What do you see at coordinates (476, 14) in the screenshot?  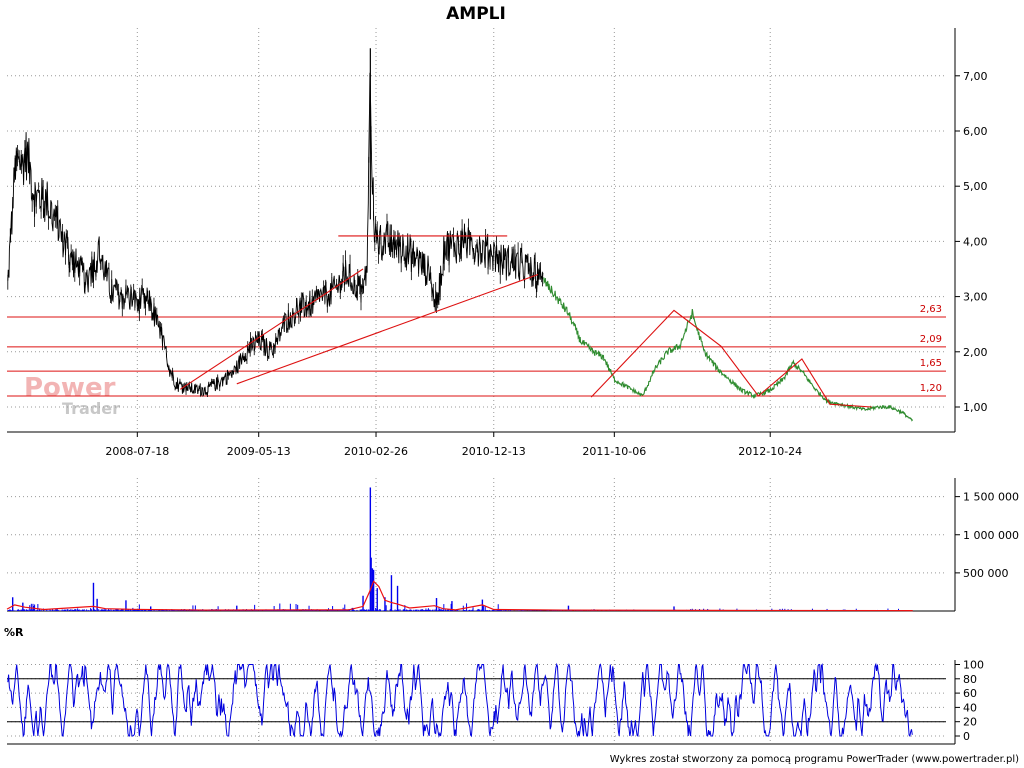 I see `chart-title: AMPLI` at bounding box center [476, 14].